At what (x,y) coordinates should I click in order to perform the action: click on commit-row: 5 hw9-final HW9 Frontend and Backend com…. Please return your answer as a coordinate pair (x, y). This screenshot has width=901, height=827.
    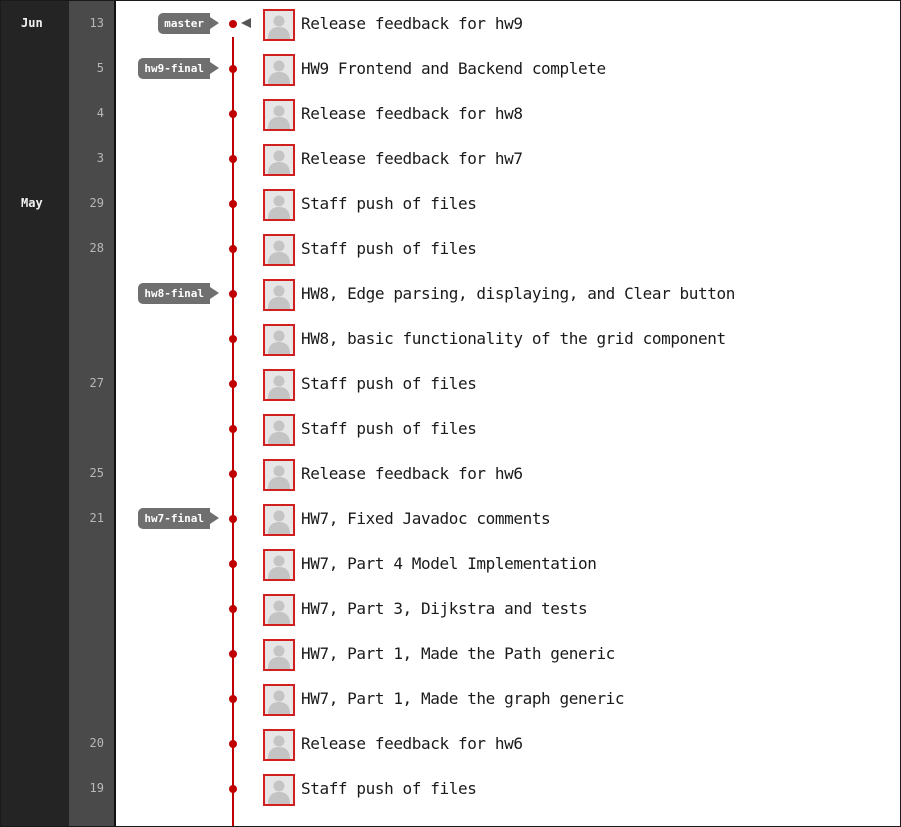
    Looking at the image, I should click on (450, 68).